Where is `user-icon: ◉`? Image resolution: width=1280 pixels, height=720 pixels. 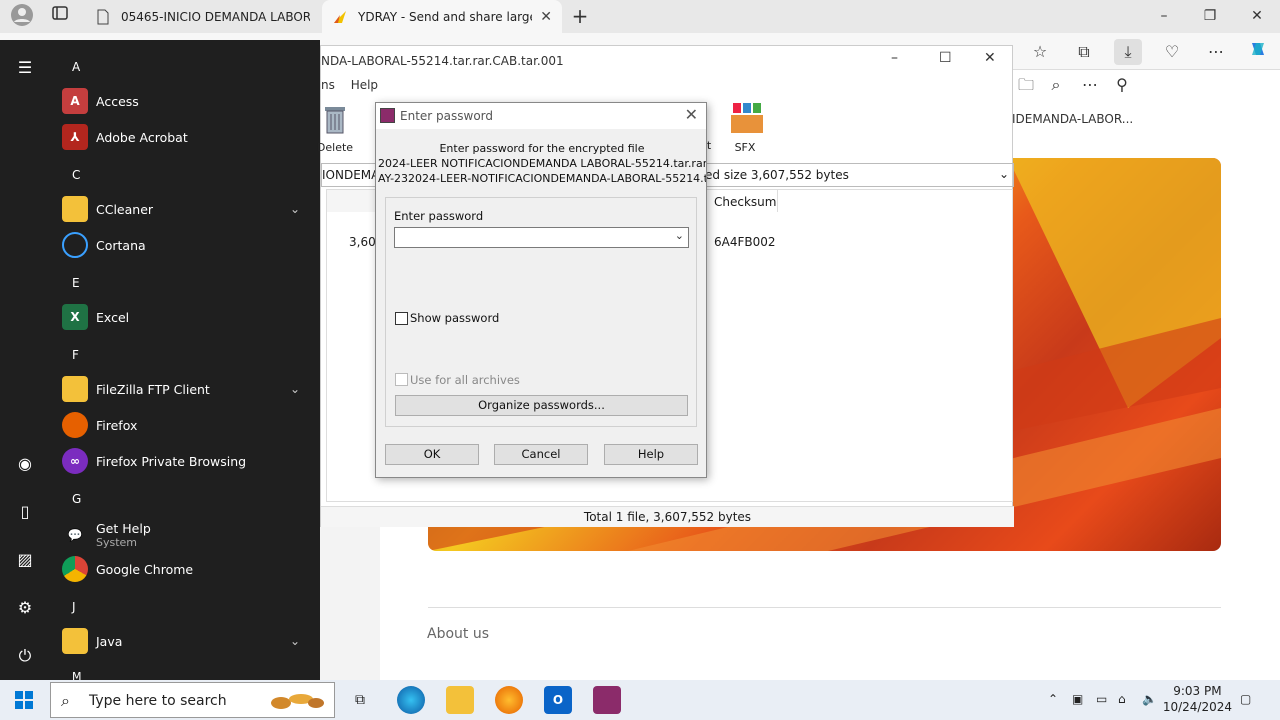 user-icon: ◉ is located at coordinates (25, 464).